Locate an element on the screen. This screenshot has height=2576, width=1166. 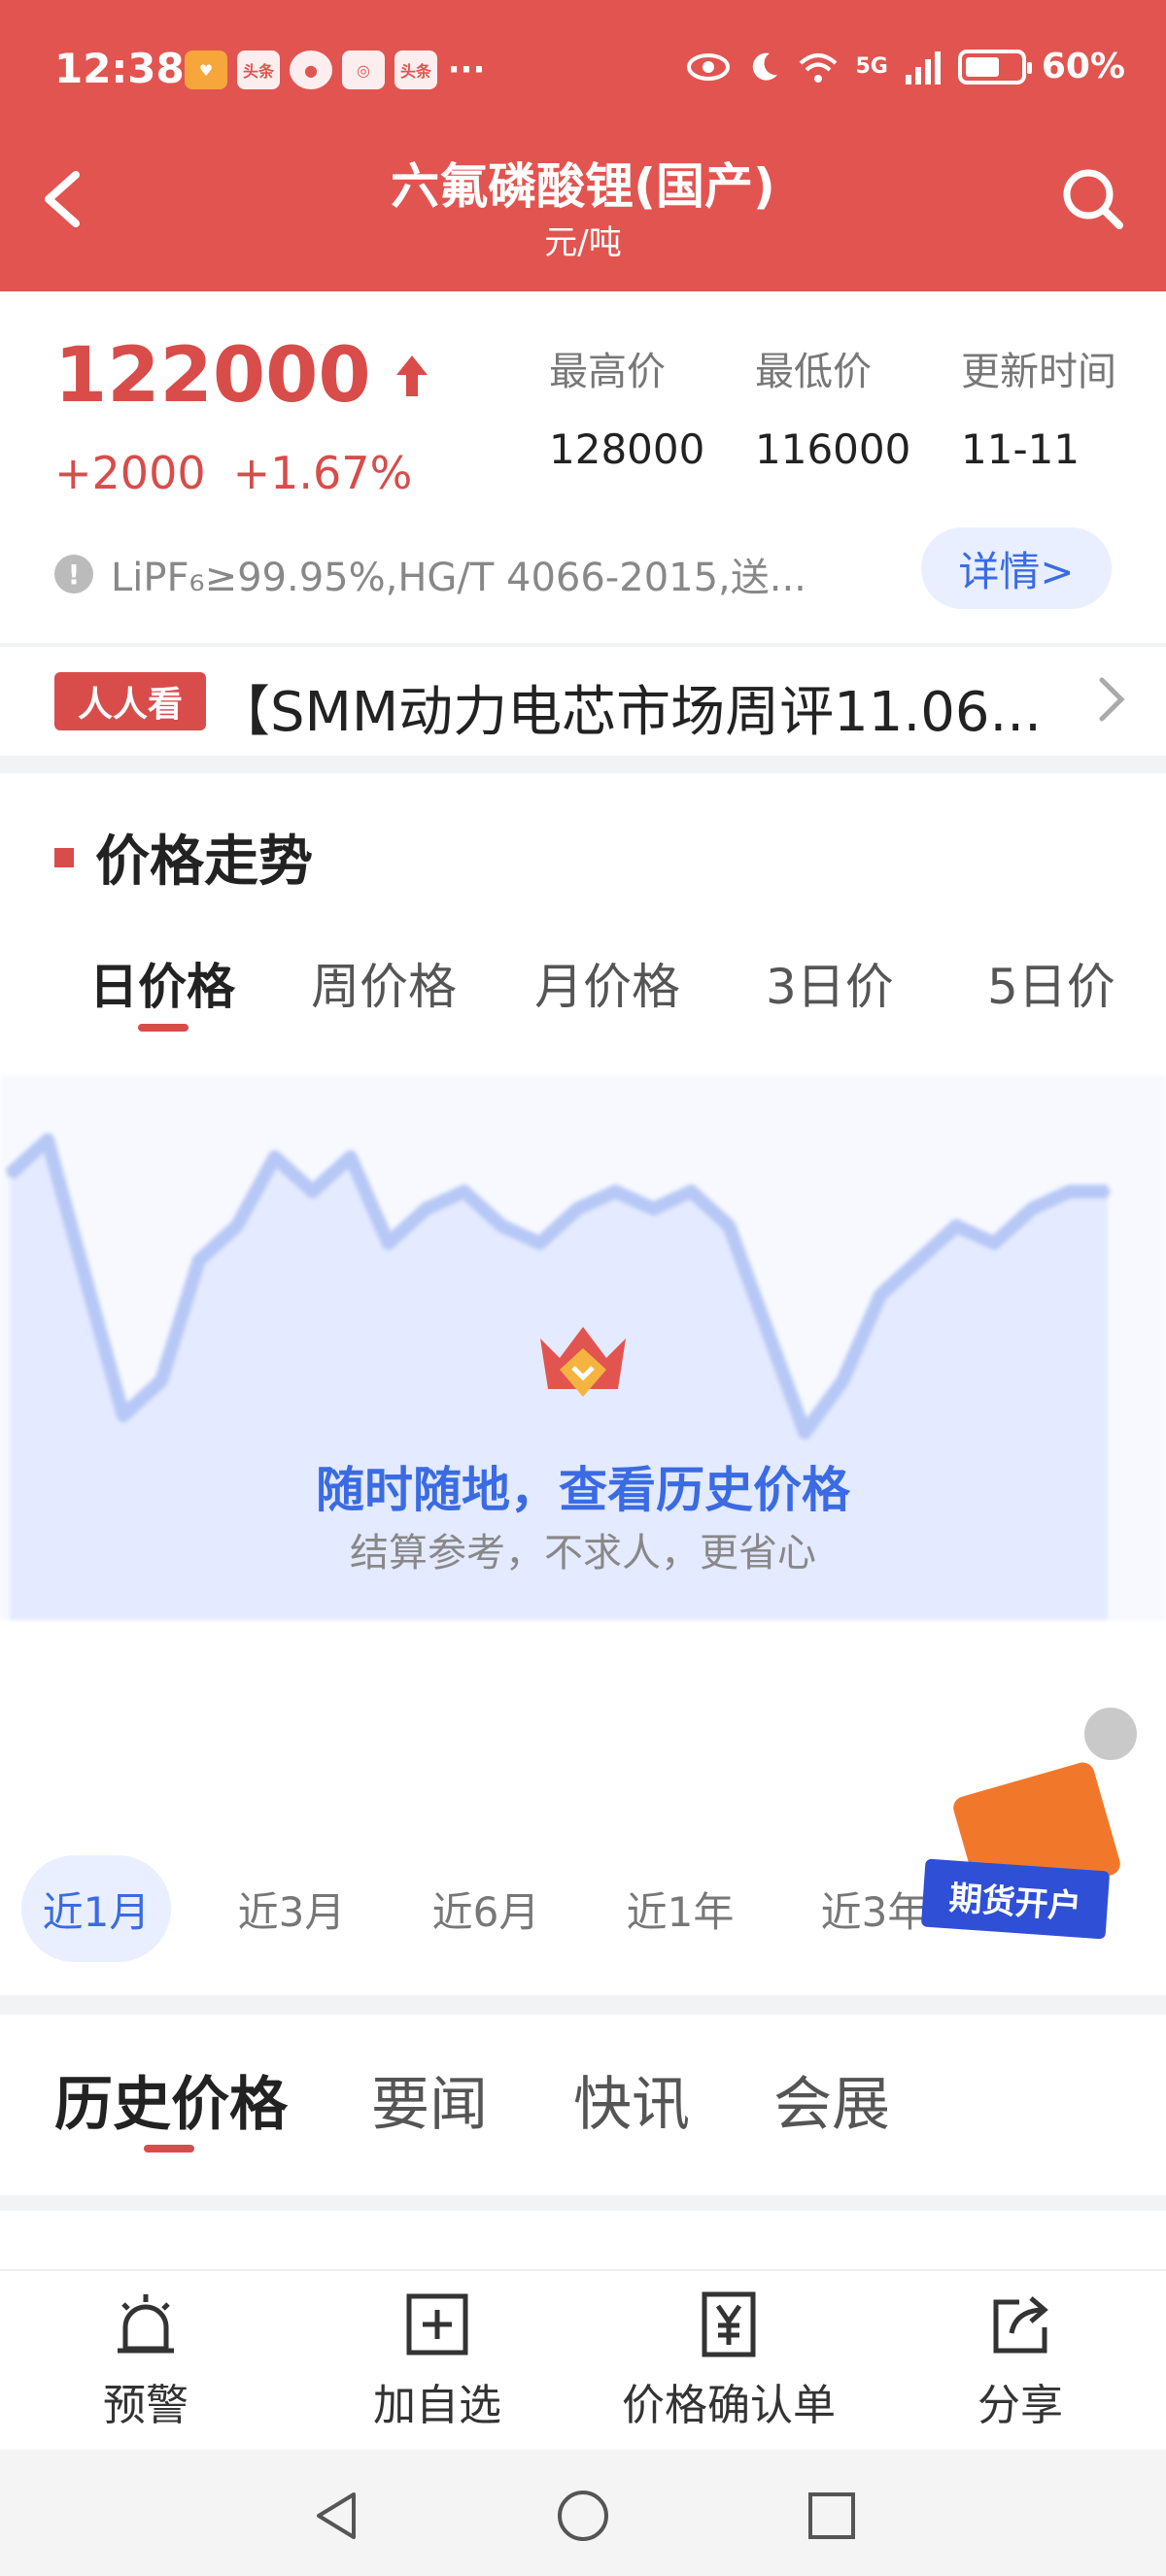
price-change: +2000 +1.67% is located at coordinates (233, 473).